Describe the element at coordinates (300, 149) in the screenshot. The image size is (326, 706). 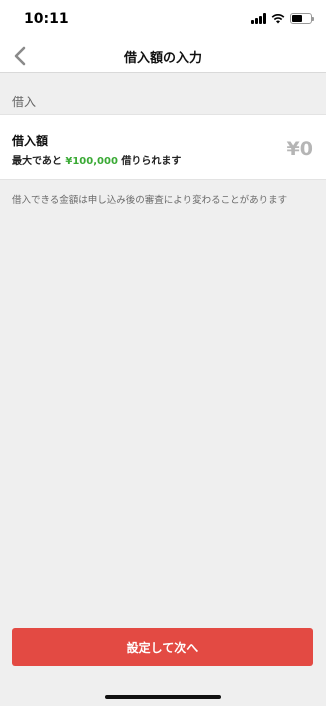
I see `amount-value-field: ¥0` at that location.